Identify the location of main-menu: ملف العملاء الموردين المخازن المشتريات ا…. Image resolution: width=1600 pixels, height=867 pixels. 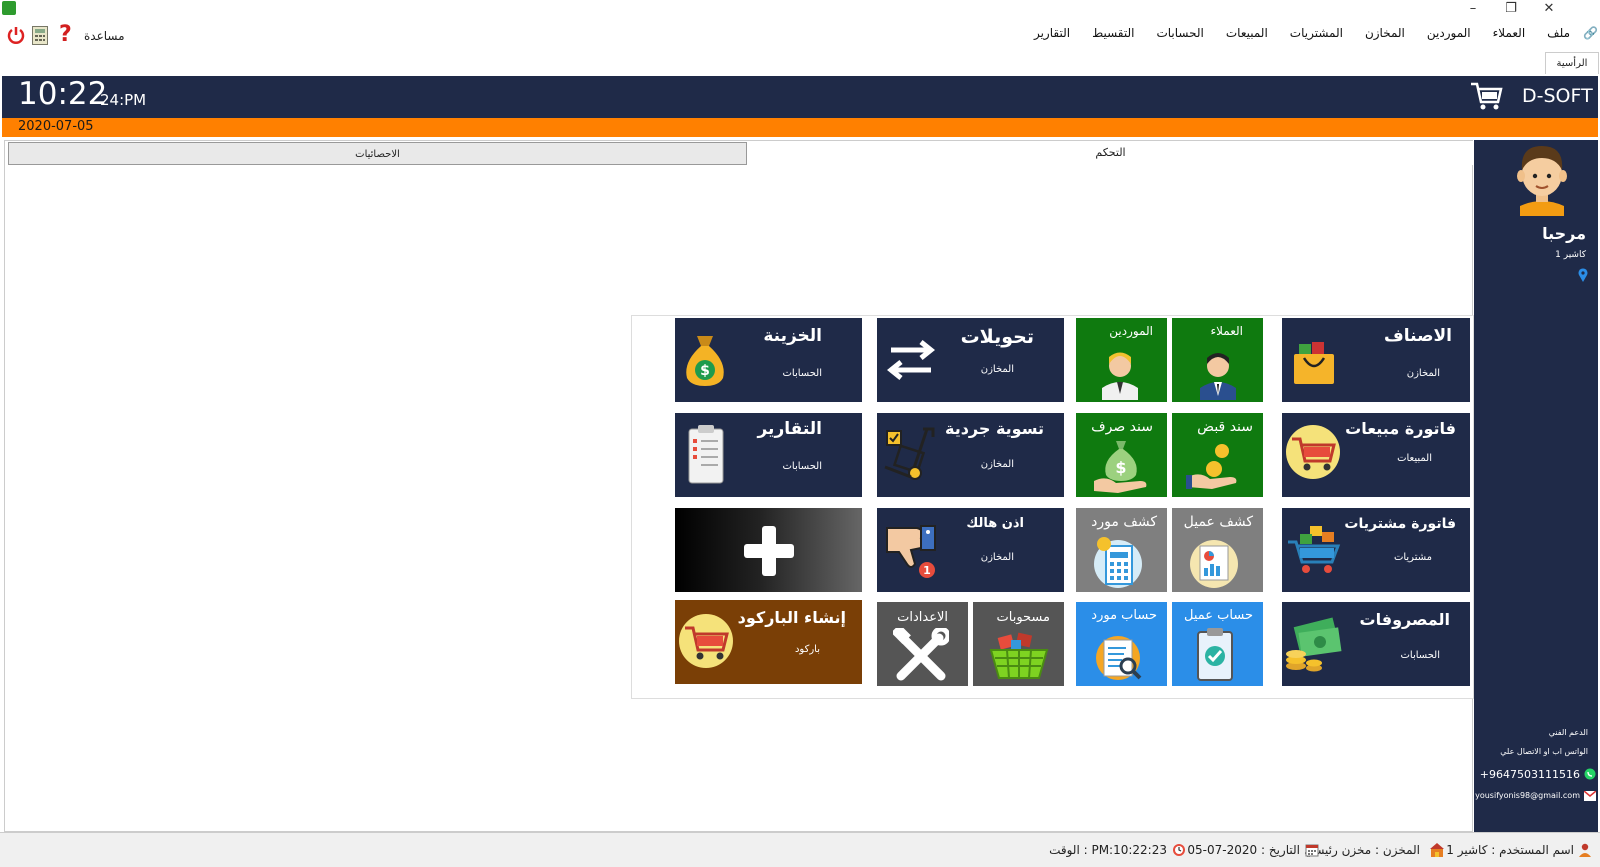
(1302, 36).